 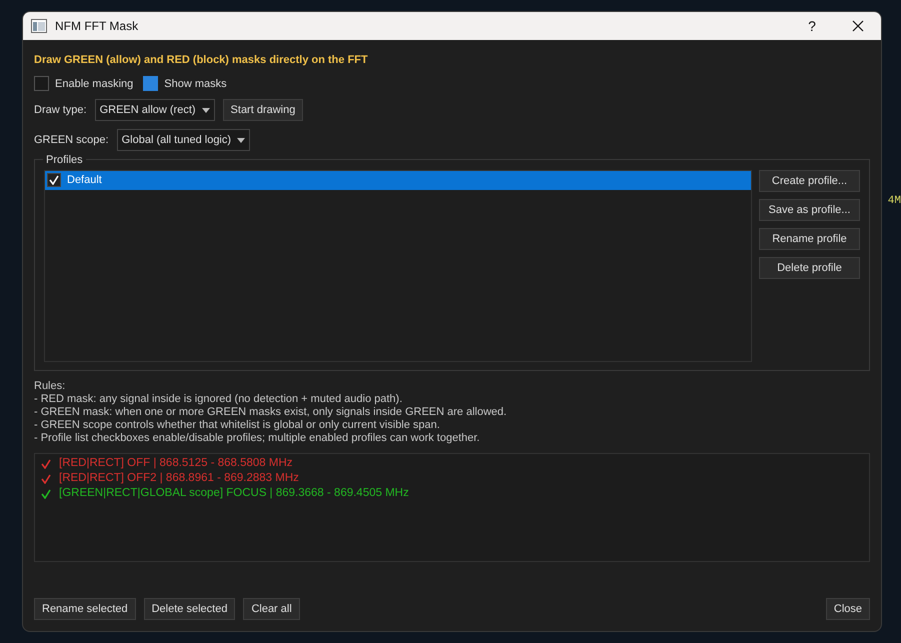 I want to click on profile-button: Delete profile, so click(x=809, y=268).